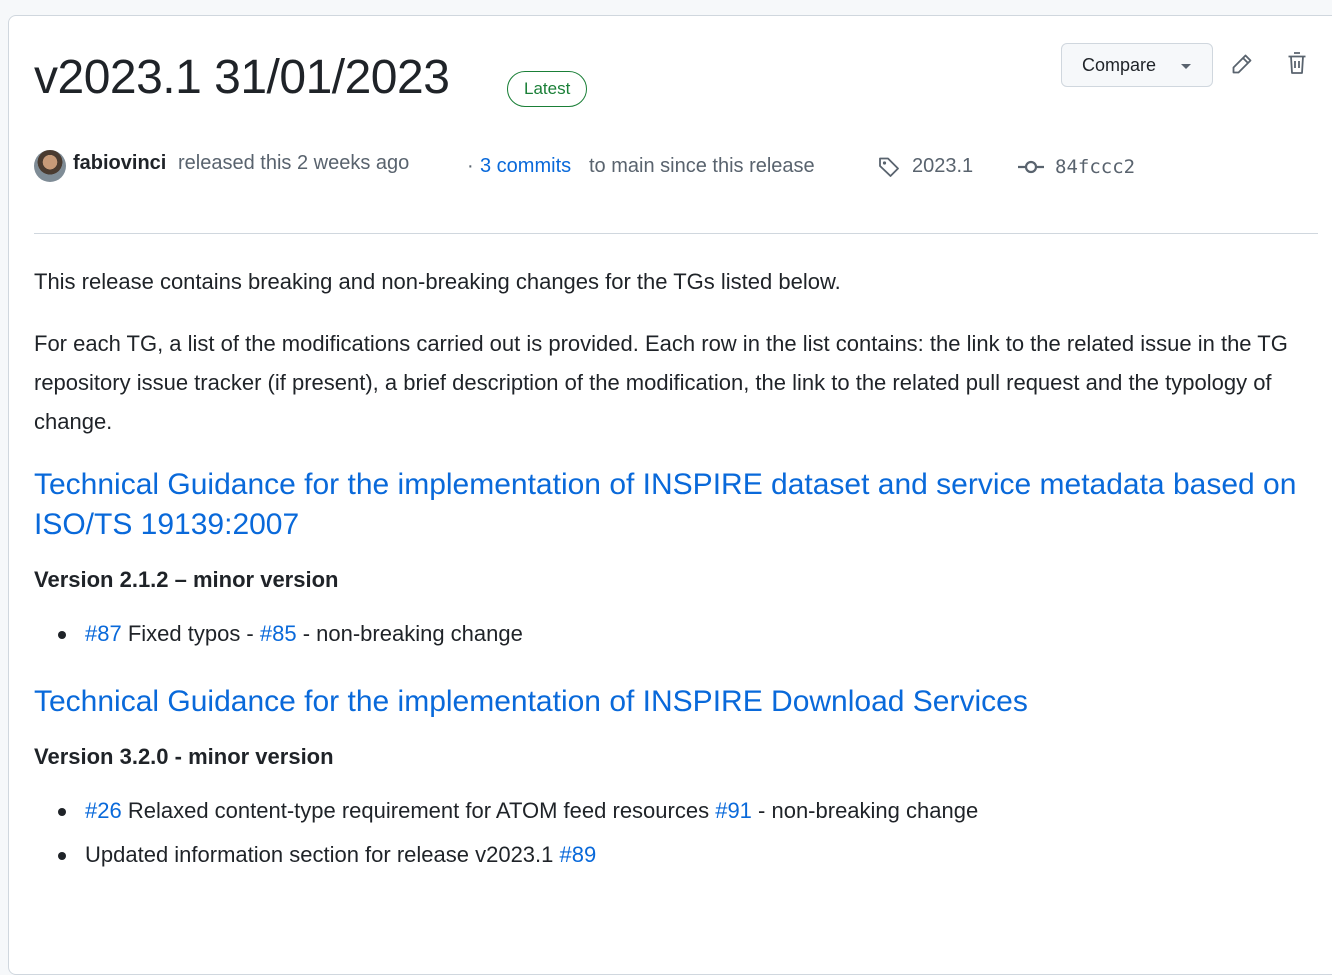 The image size is (1332, 975). What do you see at coordinates (103, 633) in the screenshot?
I see `issue-link: #87` at bounding box center [103, 633].